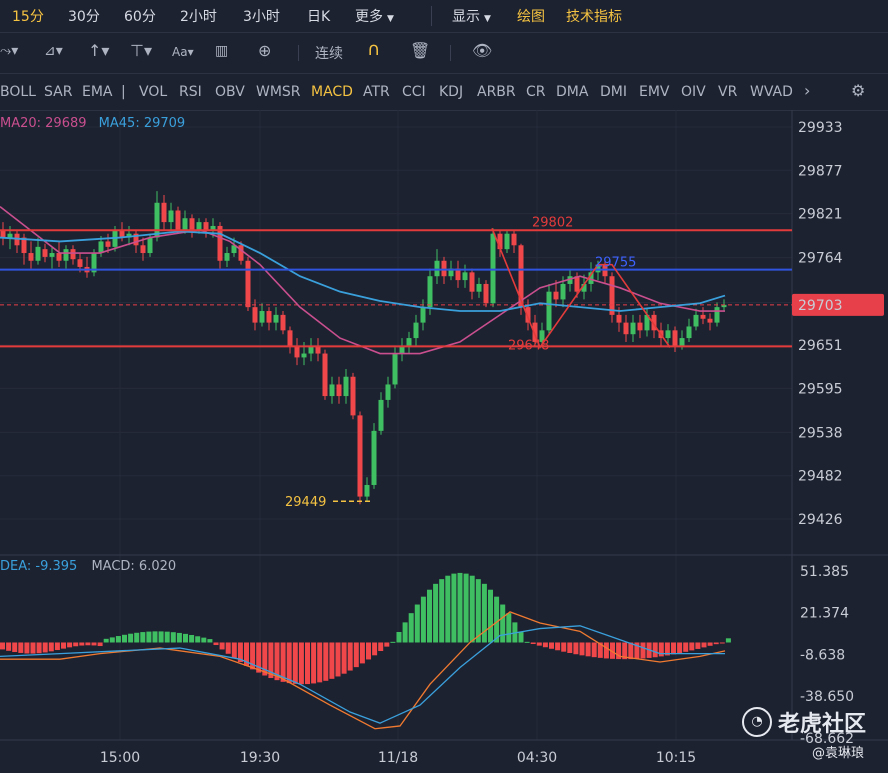 This screenshot has height=773, width=888. Describe the element at coordinates (142, 123) in the screenshot. I see `ma45-legend: MA45: 29709` at that location.